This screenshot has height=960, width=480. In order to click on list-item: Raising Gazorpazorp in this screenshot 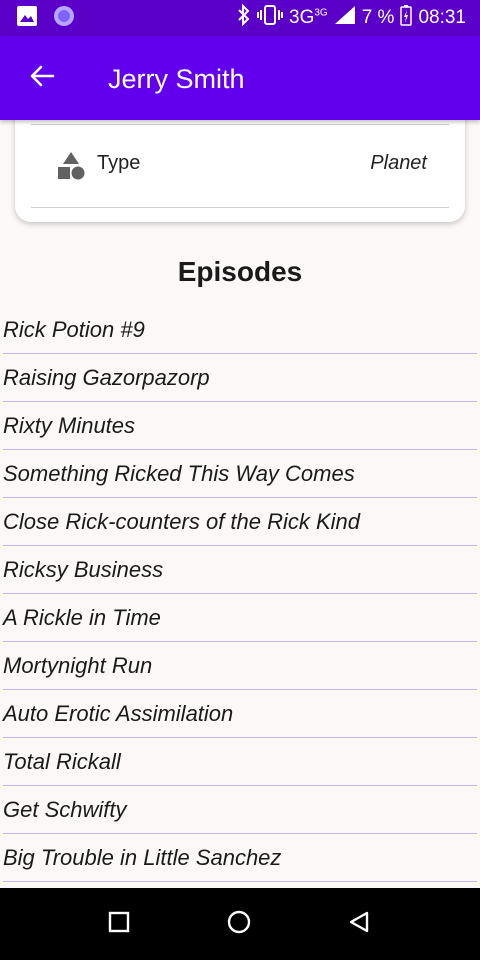, I will do `click(240, 378)`.